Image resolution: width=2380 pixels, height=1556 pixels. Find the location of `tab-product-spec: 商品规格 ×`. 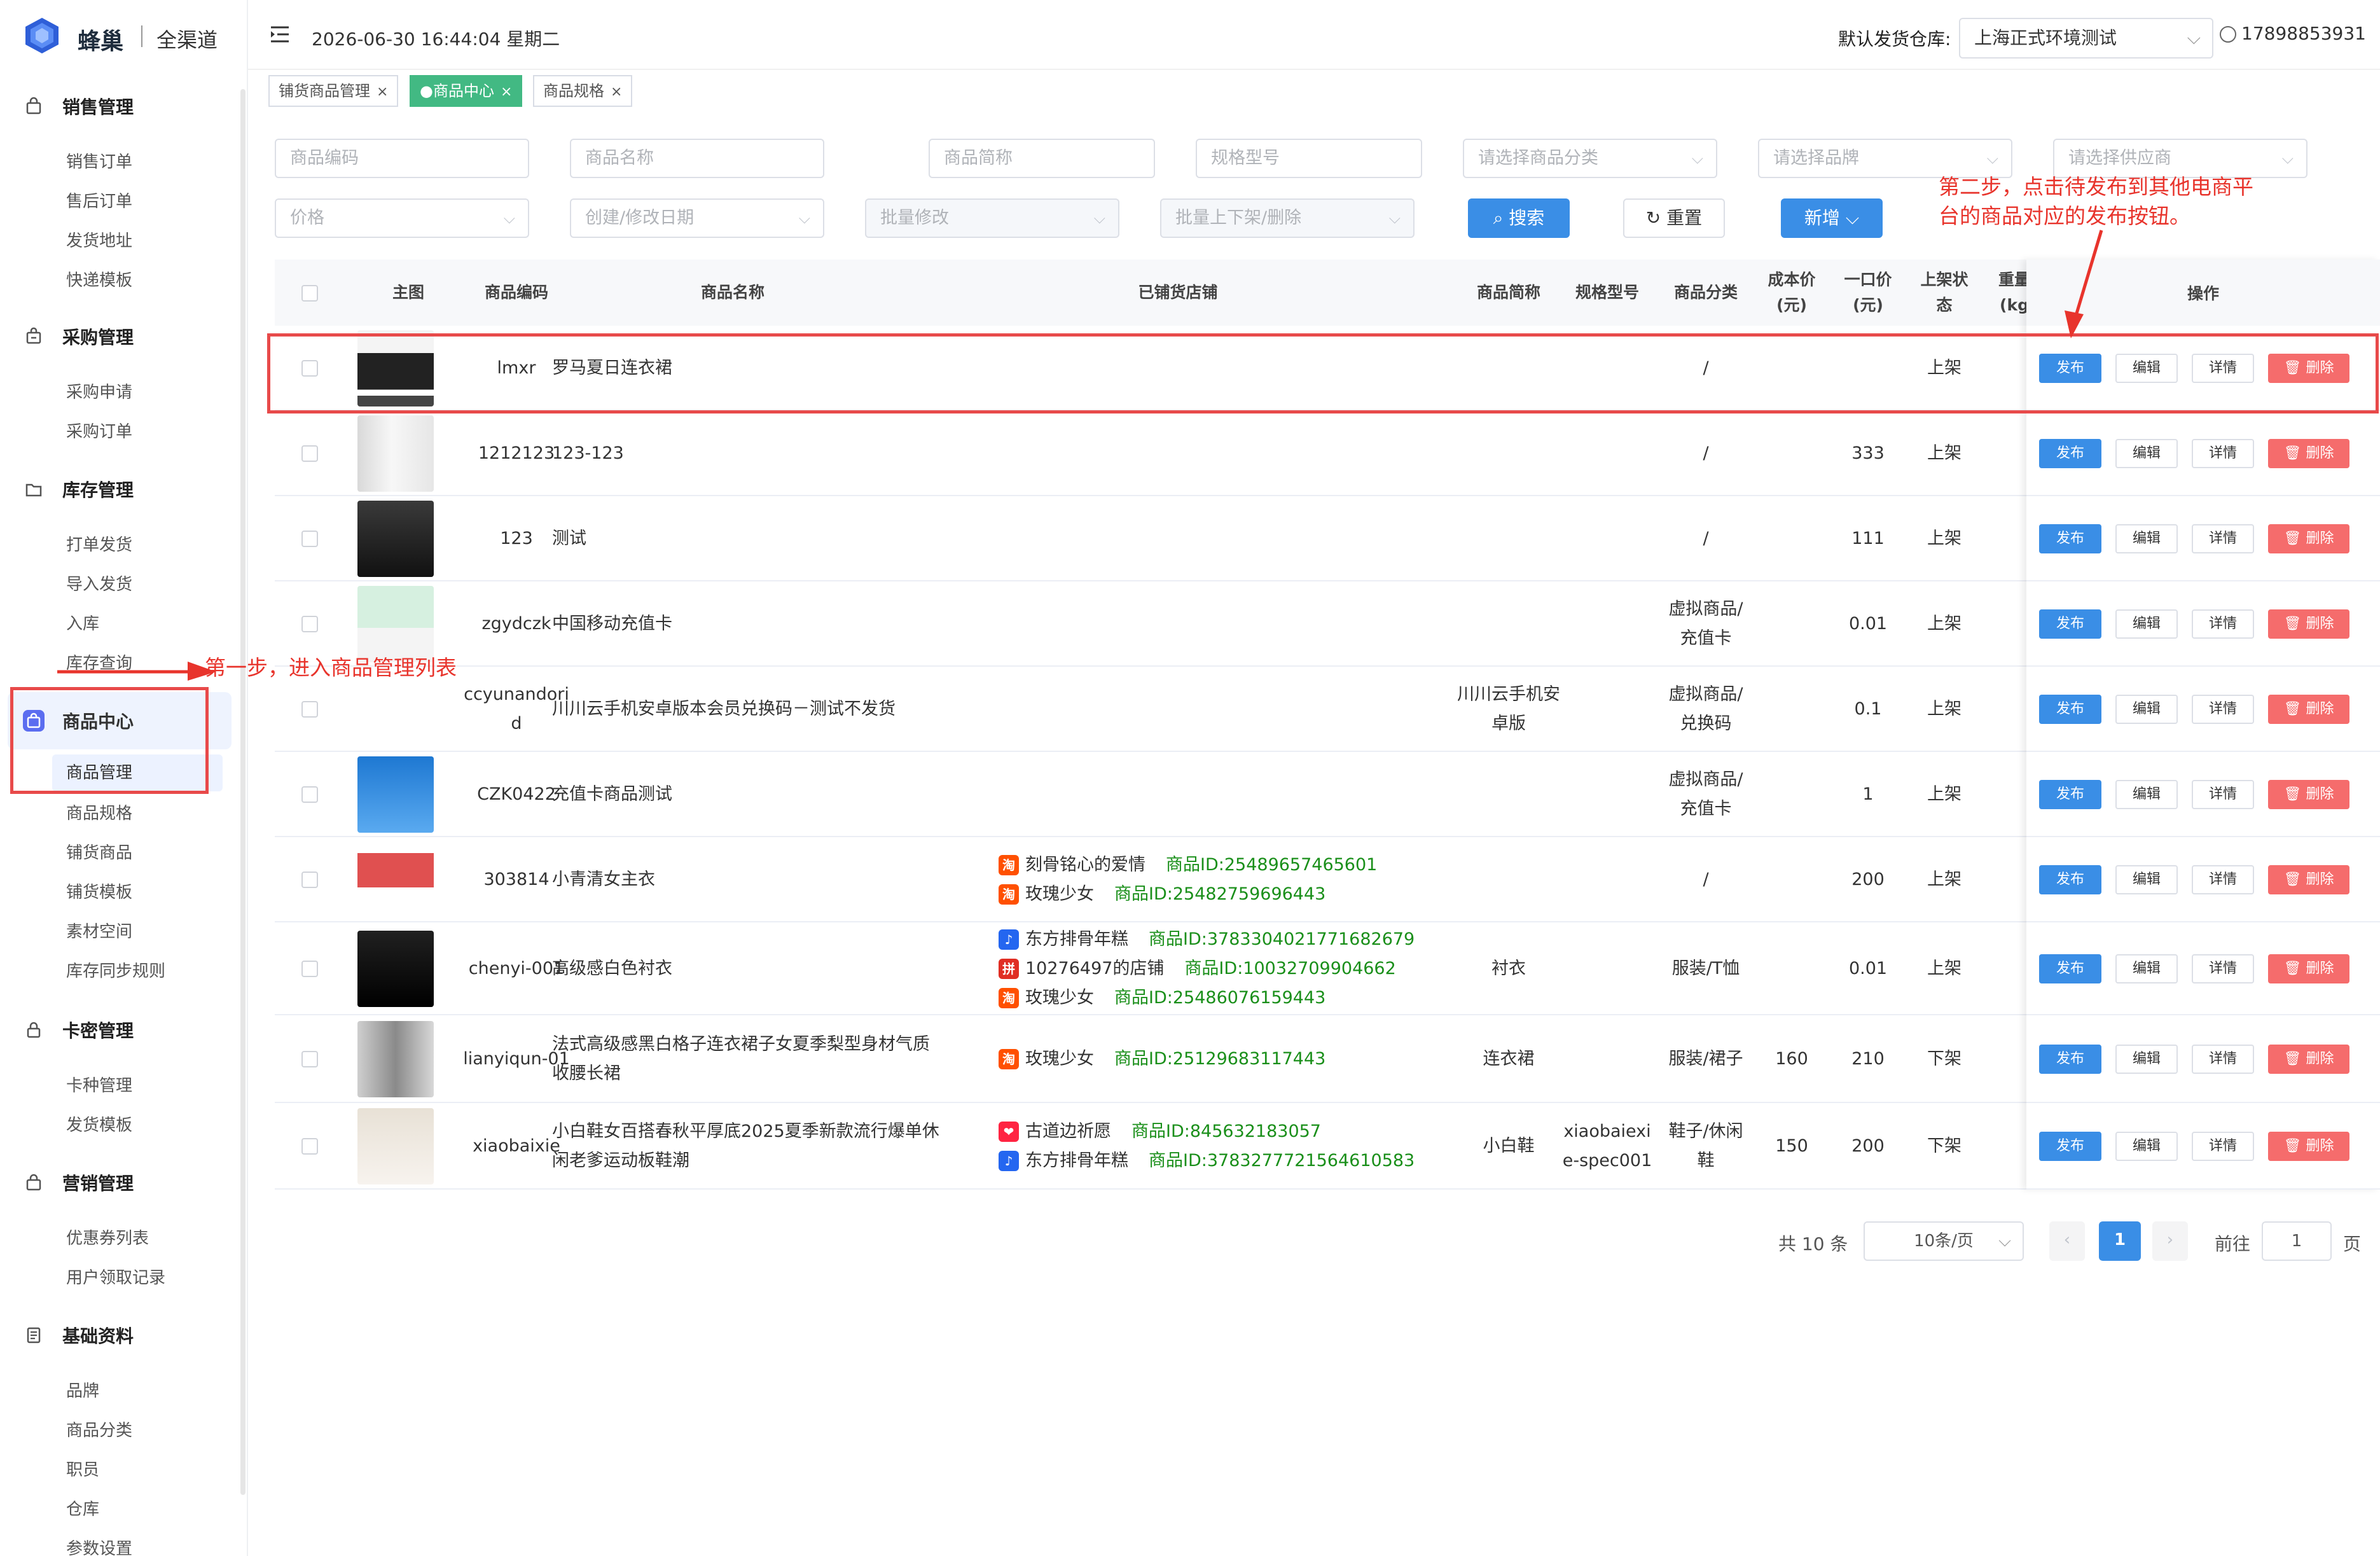

tab-product-spec: 商品规格 × is located at coordinates (583, 91).